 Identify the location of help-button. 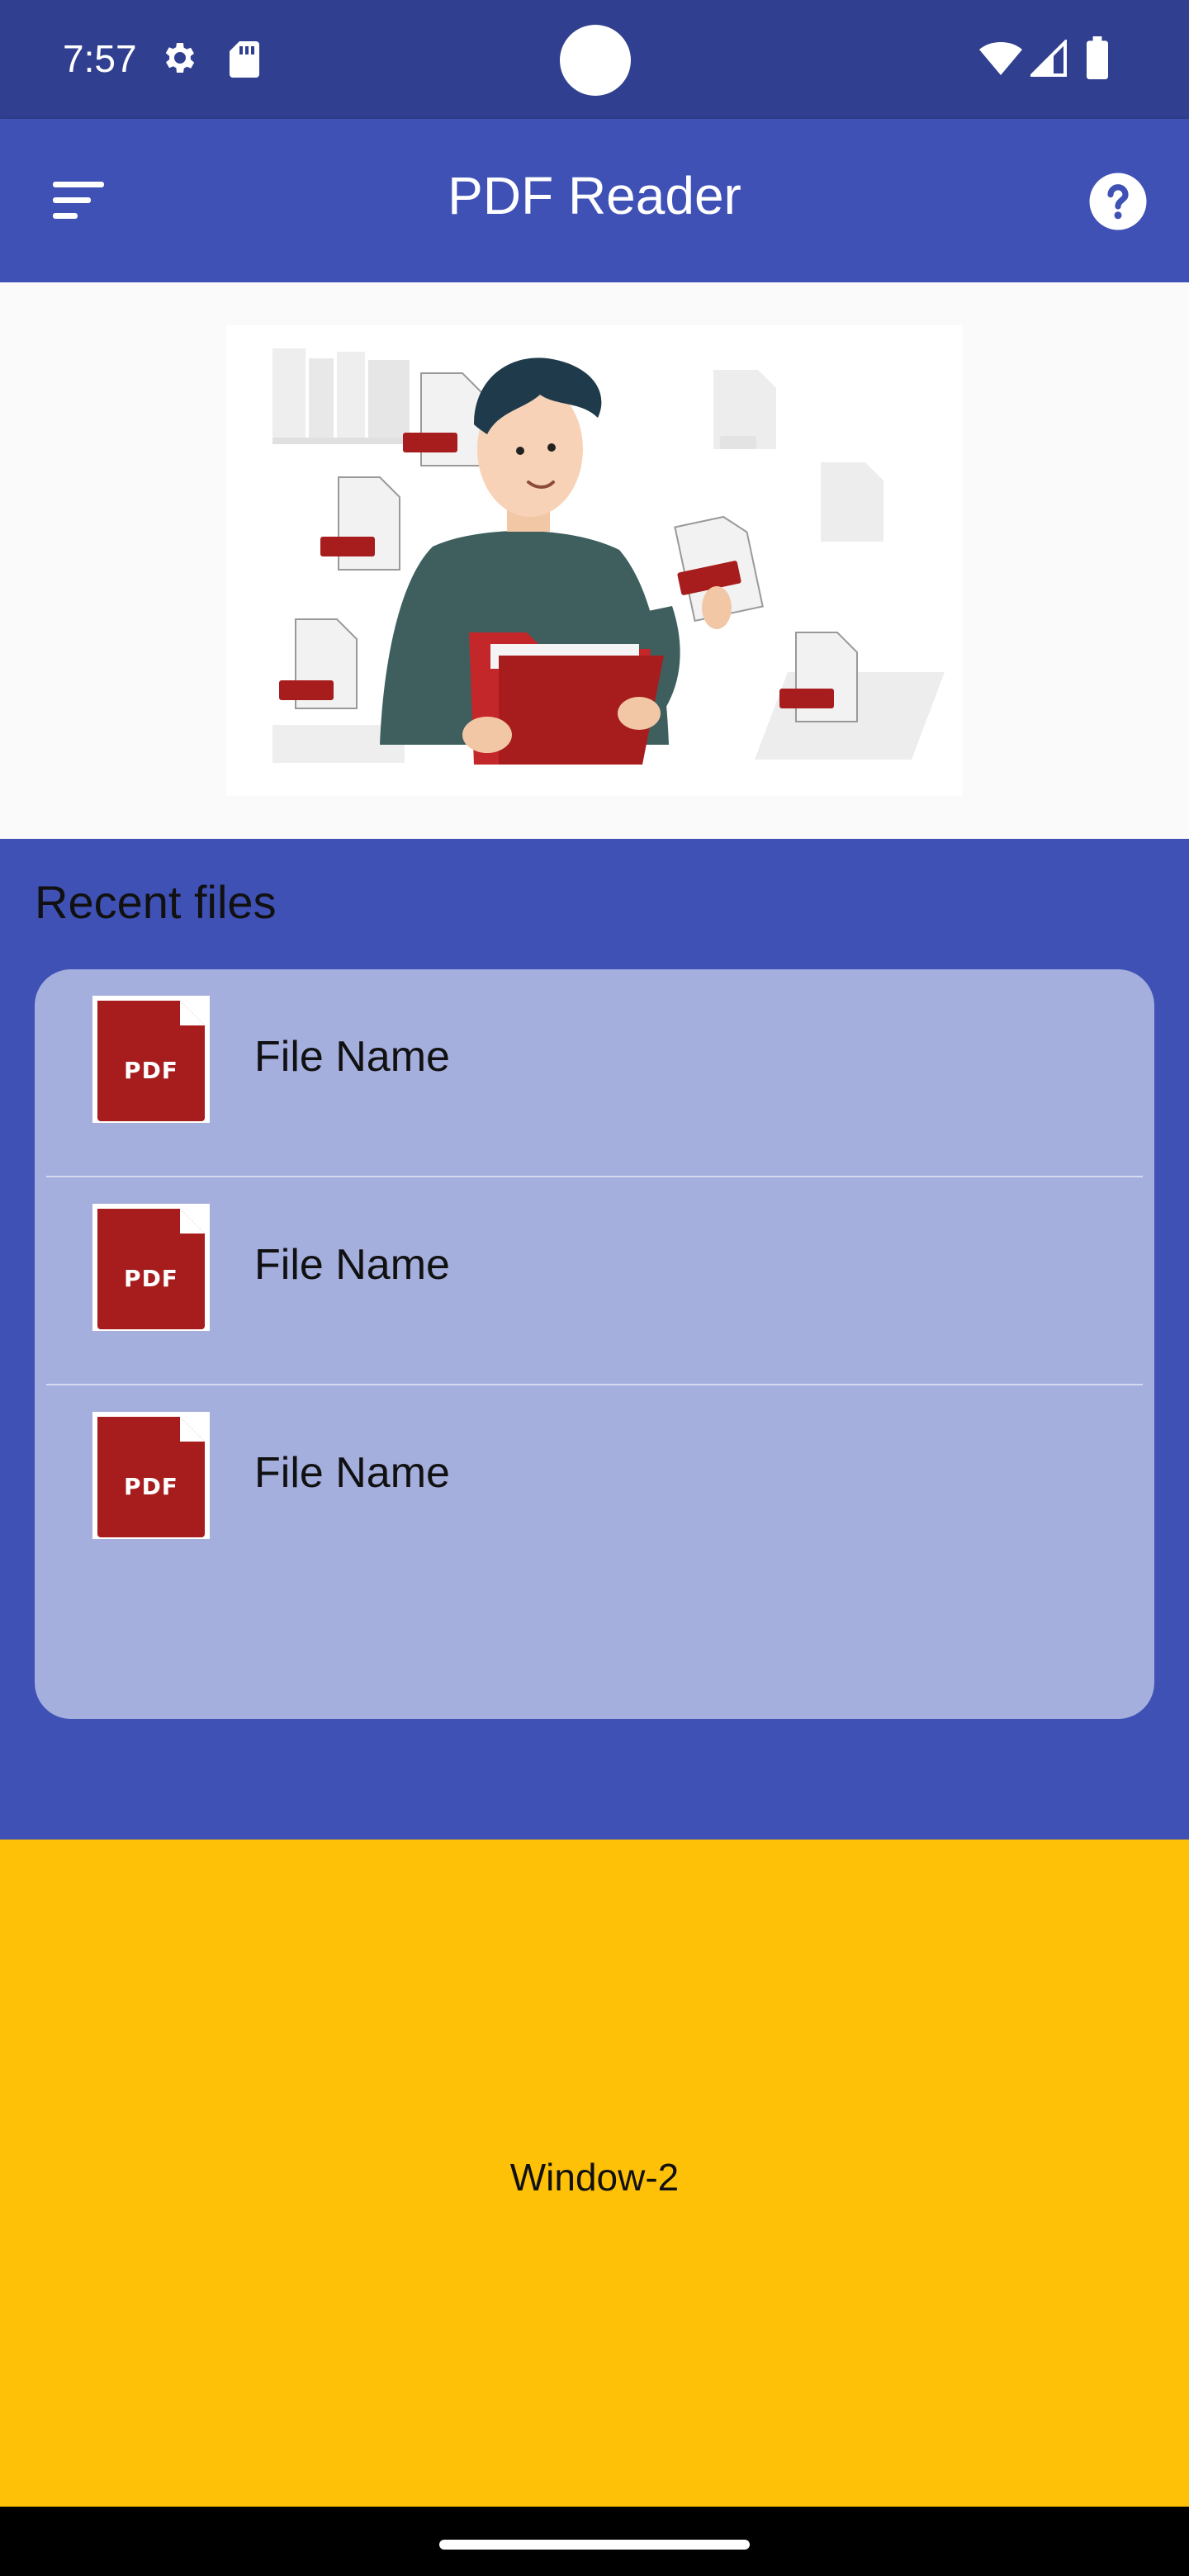
(1118, 201).